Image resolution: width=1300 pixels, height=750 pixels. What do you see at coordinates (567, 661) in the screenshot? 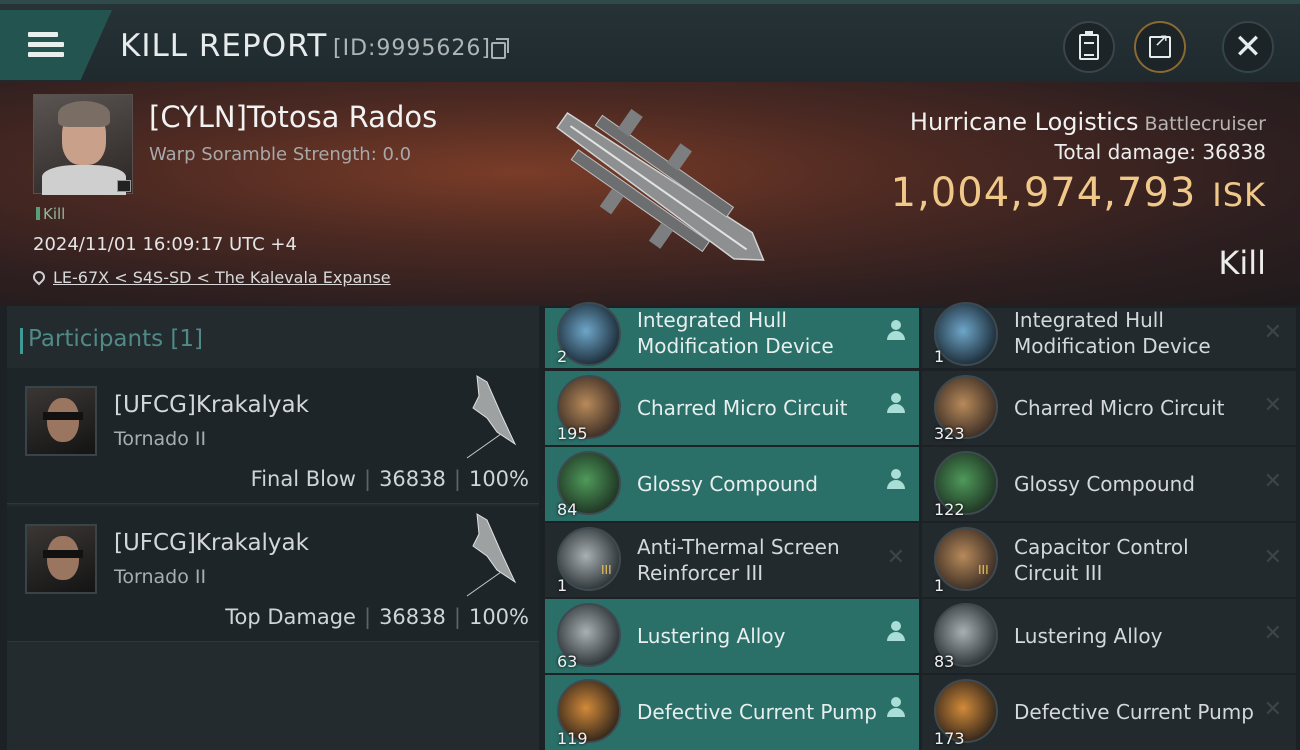
I see `item-quantity: 63` at bounding box center [567, 661].